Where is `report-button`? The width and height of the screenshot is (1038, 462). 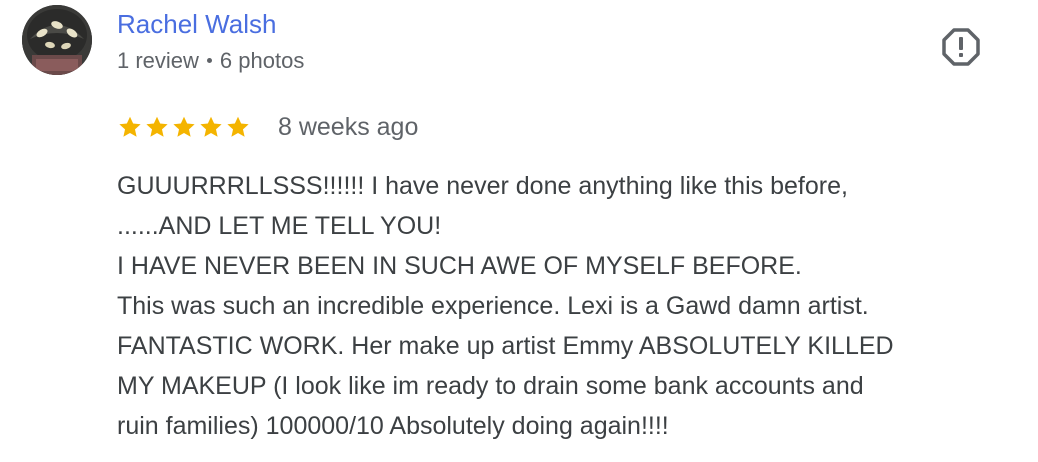 report-button is located at coordinates (961, 47).